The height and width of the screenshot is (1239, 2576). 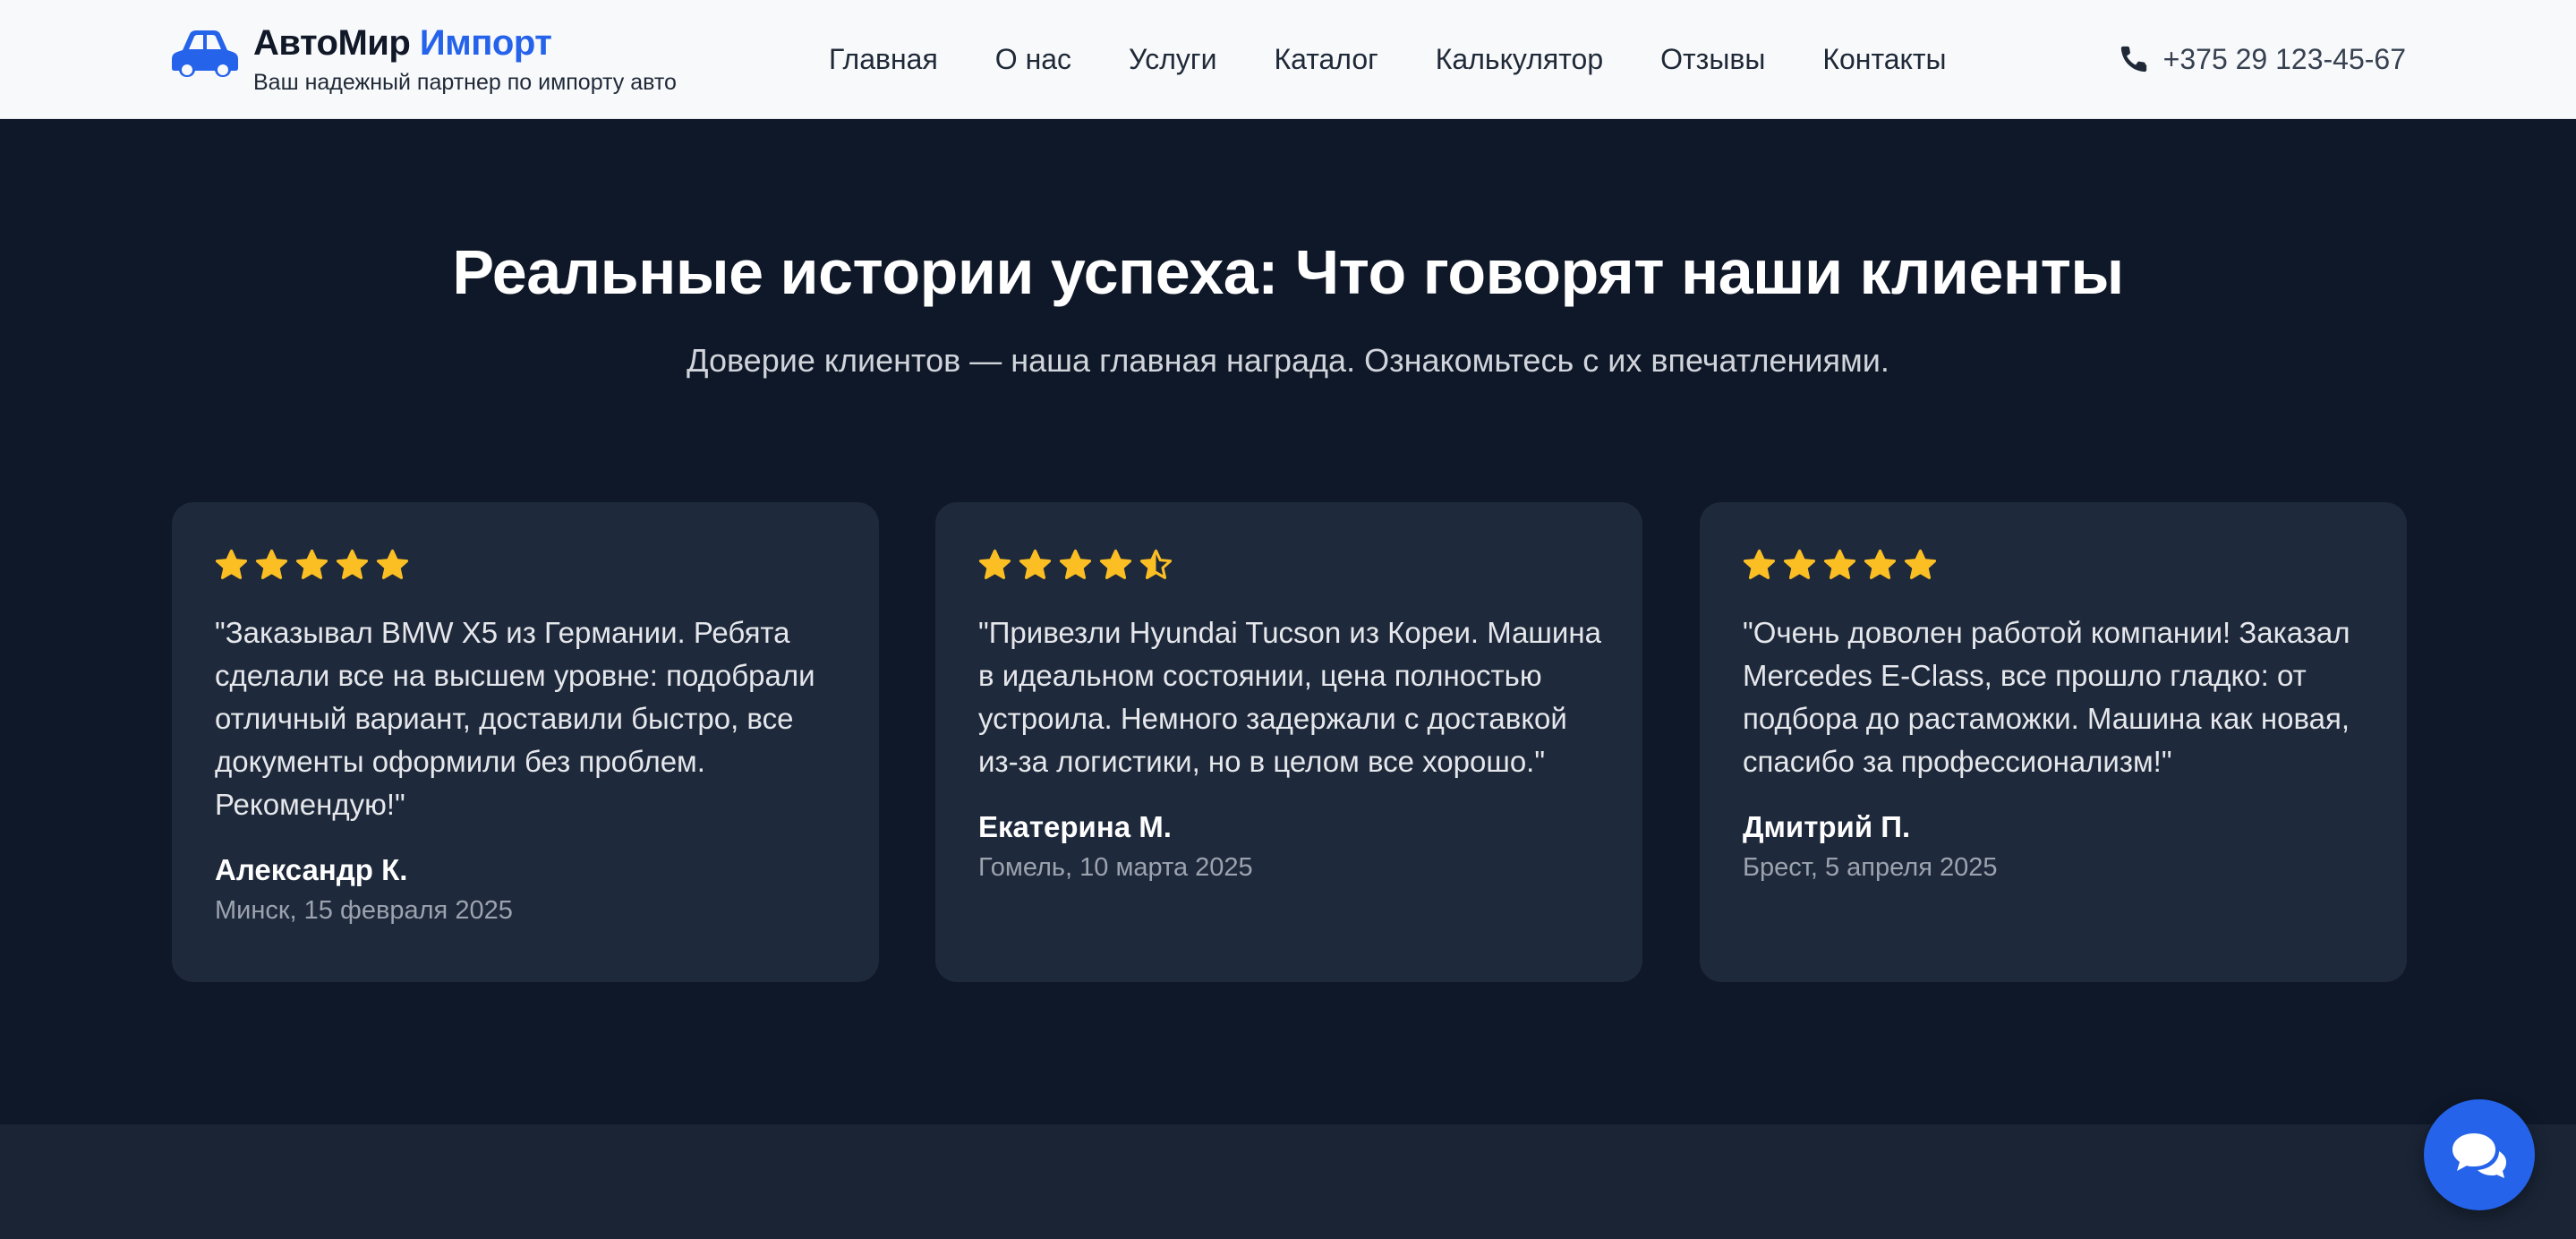 What do you see at coordinates (1884, 59) in the screenshot?
I see `nav-item-contacts: Контакты` at bounding box center [1884, 59].